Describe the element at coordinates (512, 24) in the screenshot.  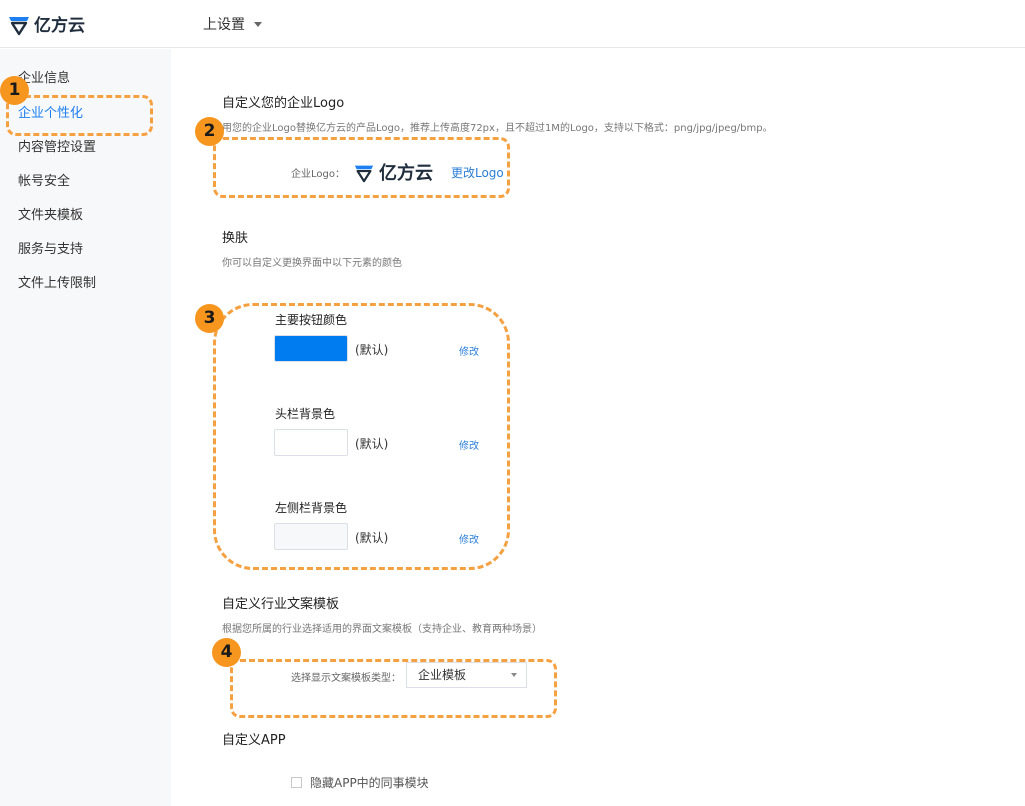
I see `top-bar: 亿方云 上设置` at that location.